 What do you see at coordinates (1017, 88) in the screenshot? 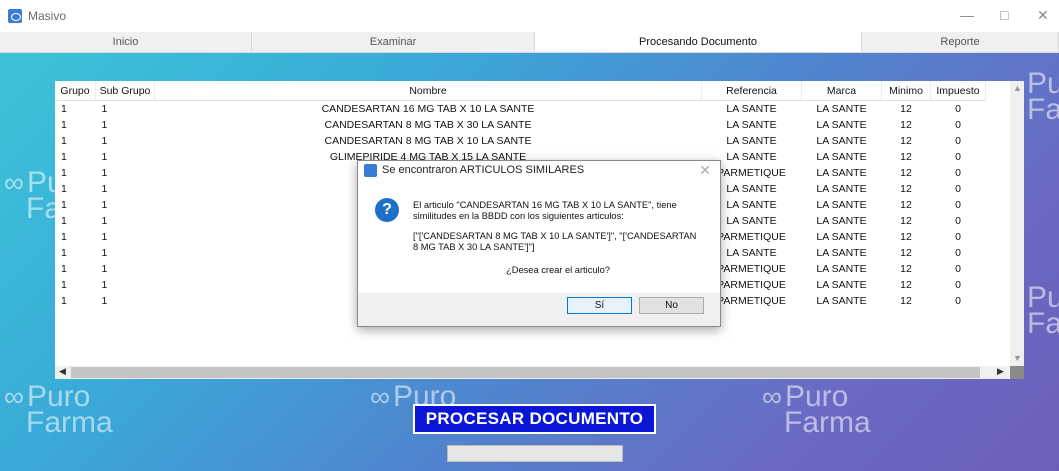
I see `scroll-up-icon: ▲` at bounding box center [1017, 88].